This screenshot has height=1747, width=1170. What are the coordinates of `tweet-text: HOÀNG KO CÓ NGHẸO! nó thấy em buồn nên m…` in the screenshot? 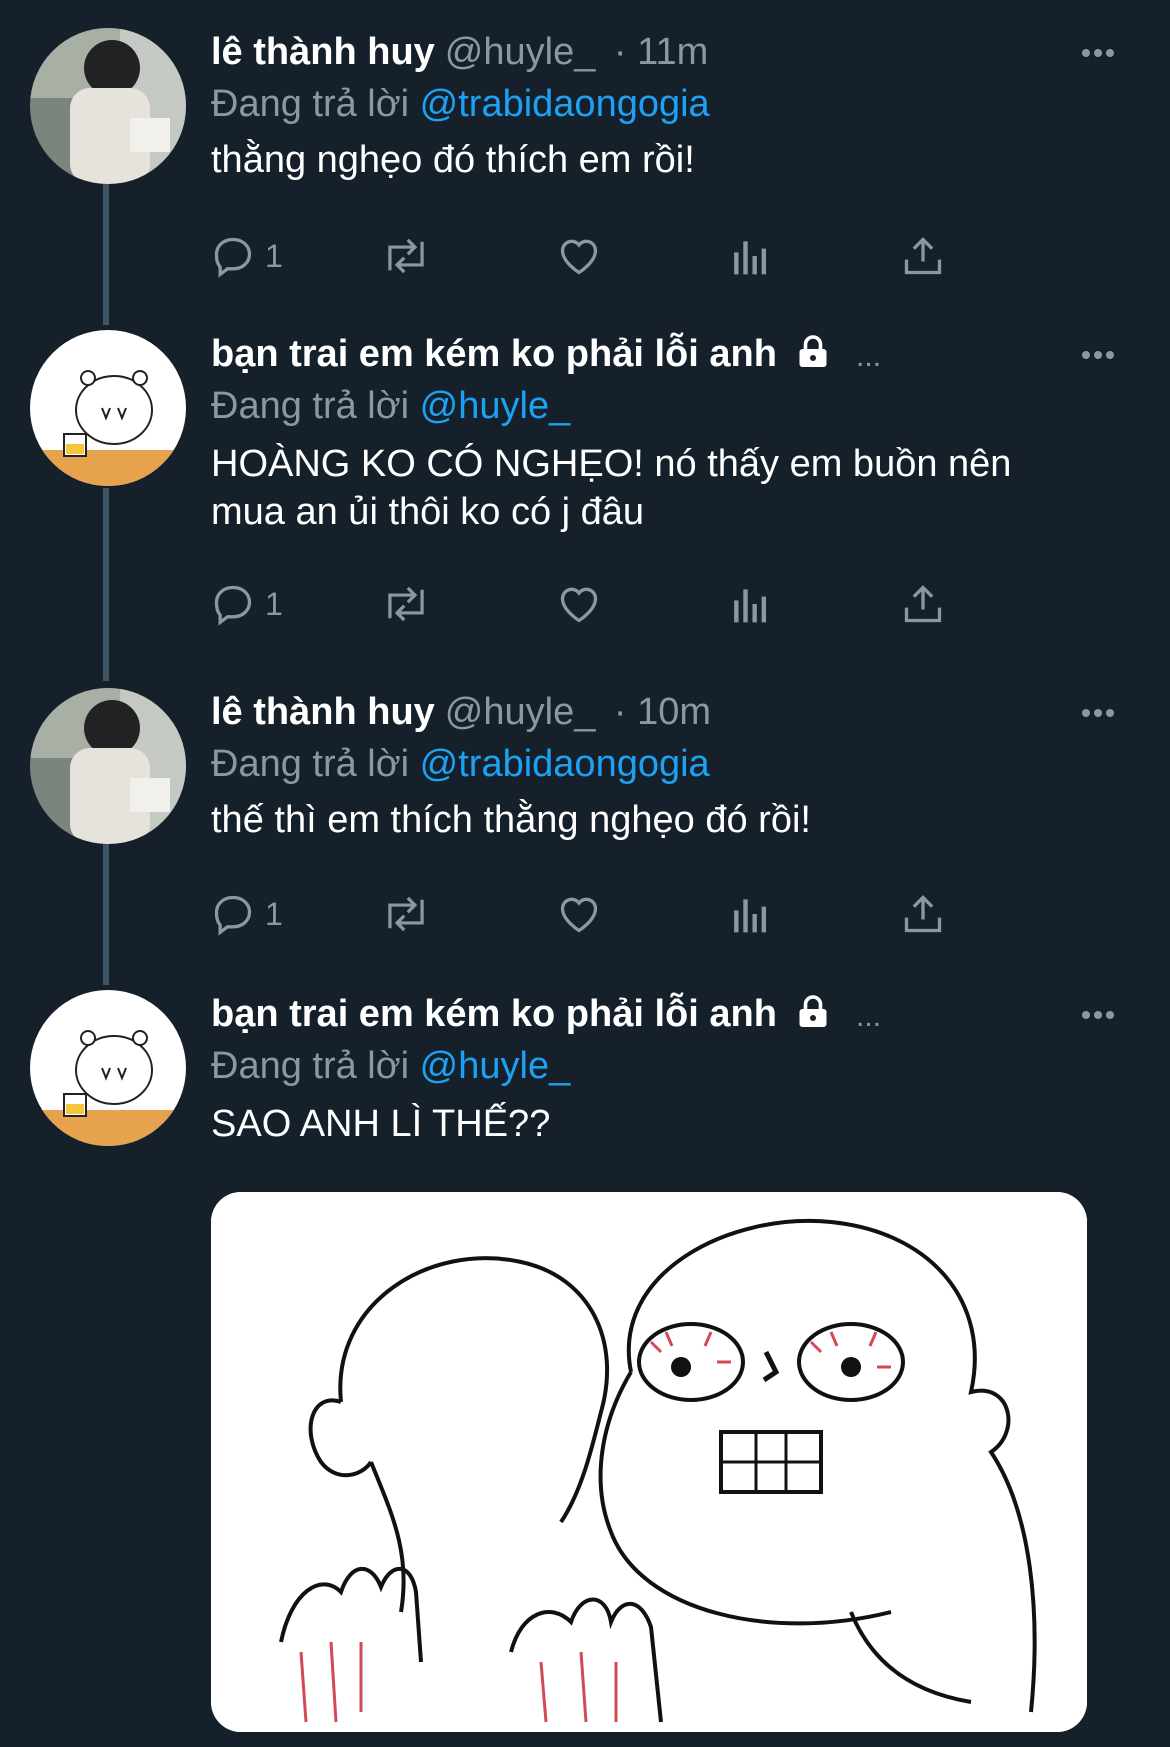 It's located at (611, 488).